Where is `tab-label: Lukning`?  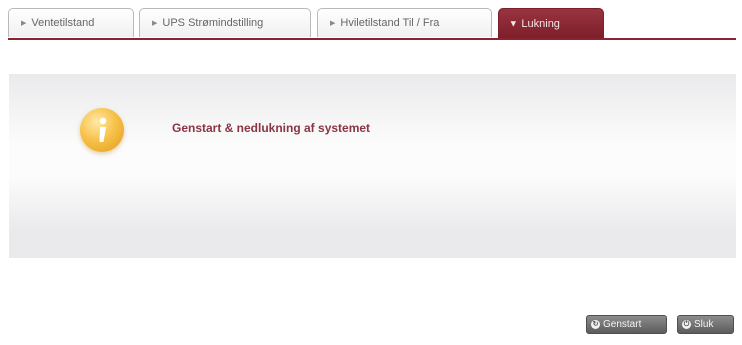
tab-label: Lukning is located at coordinates (540, 23).